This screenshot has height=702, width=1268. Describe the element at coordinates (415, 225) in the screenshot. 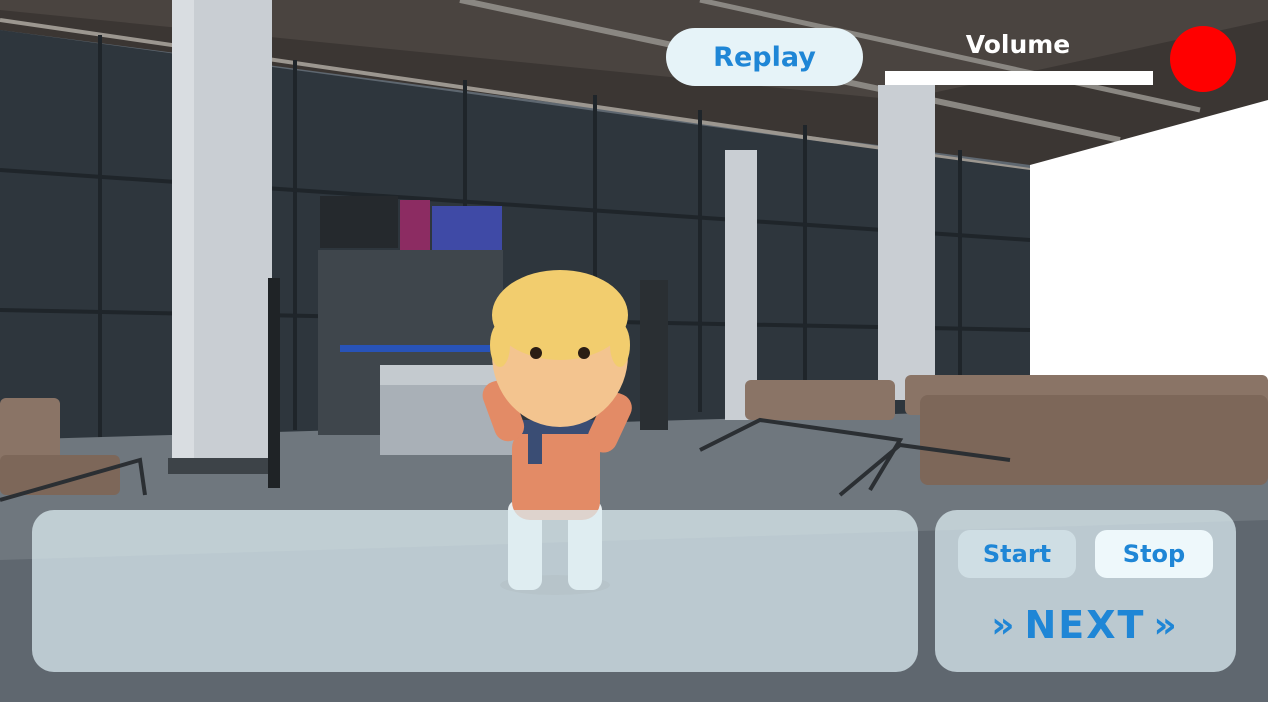

I see `gate-sign-magenta` at that location.